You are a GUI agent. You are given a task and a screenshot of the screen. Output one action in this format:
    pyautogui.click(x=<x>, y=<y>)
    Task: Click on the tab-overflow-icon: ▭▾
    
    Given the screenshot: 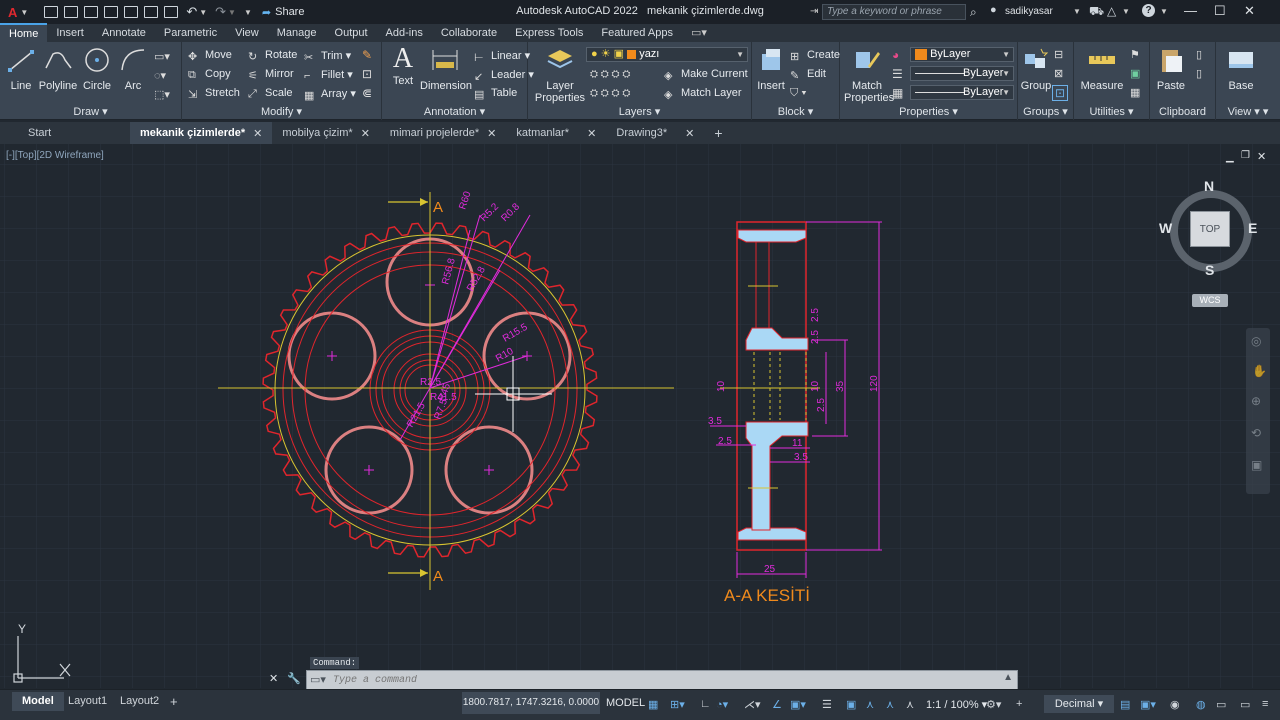 What is the action you would take?
    pyautogui.click(x=699, y=33)
    